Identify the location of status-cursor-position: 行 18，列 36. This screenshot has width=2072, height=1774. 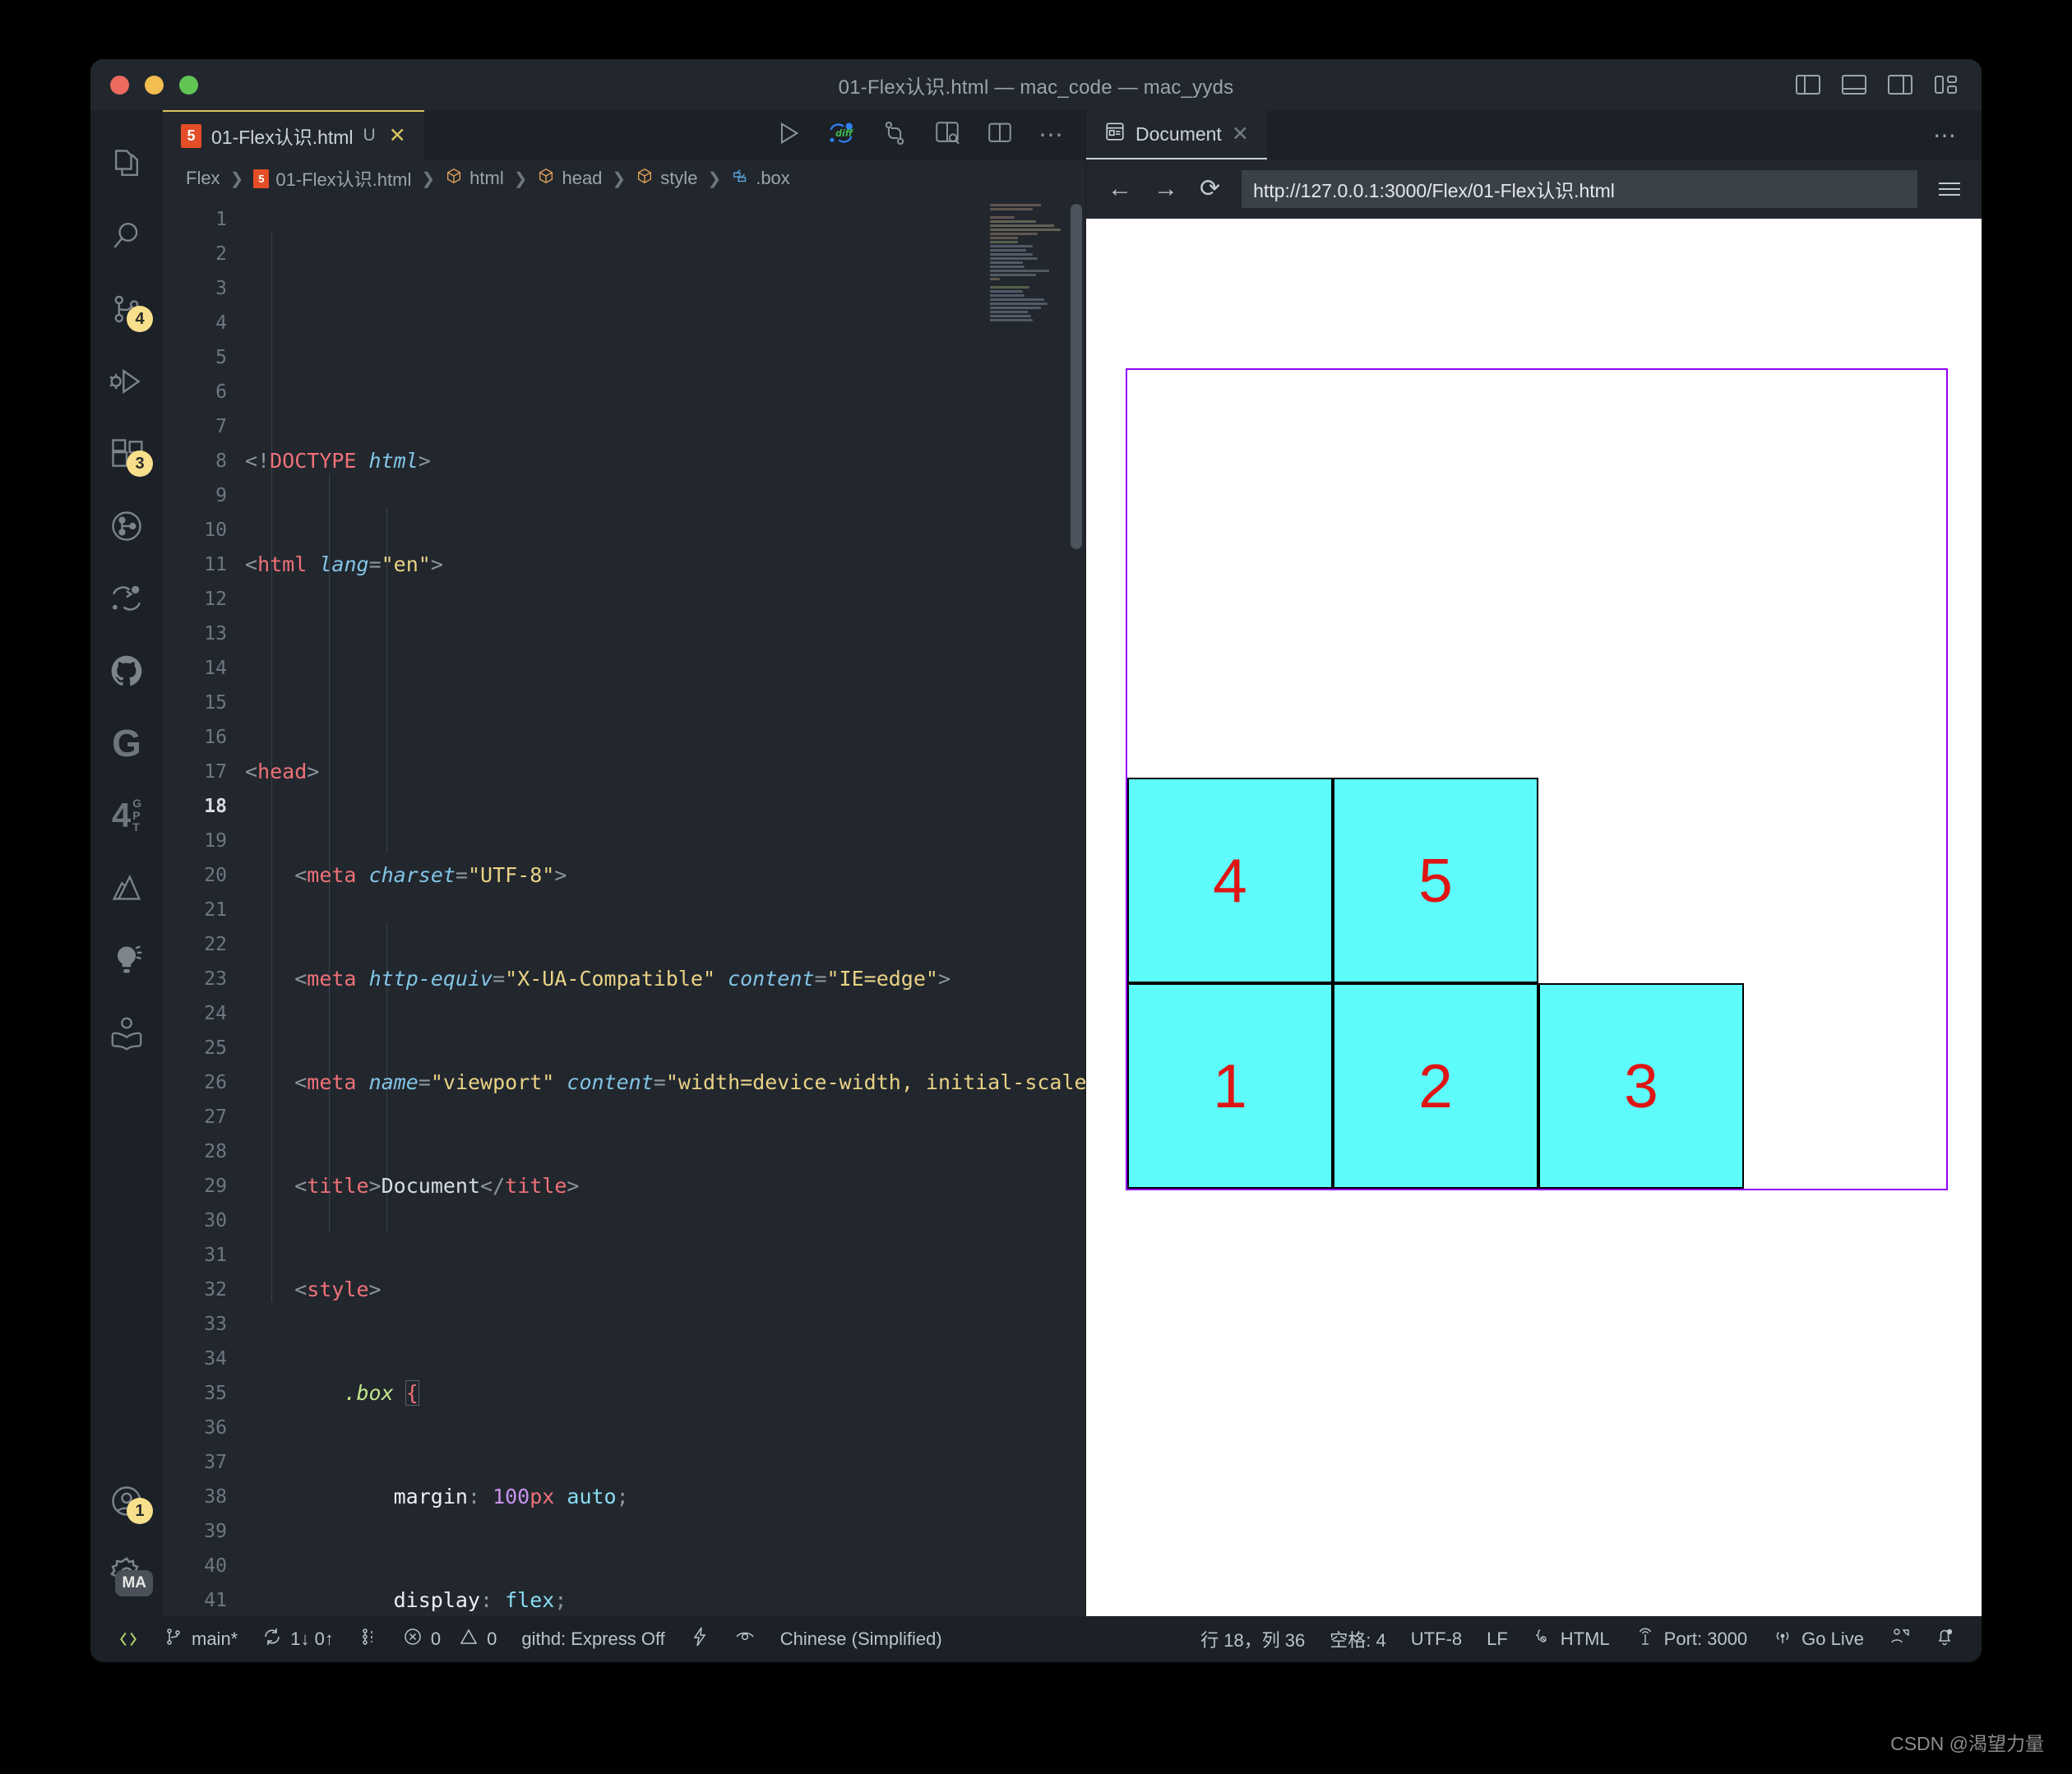
(1252, 1639).